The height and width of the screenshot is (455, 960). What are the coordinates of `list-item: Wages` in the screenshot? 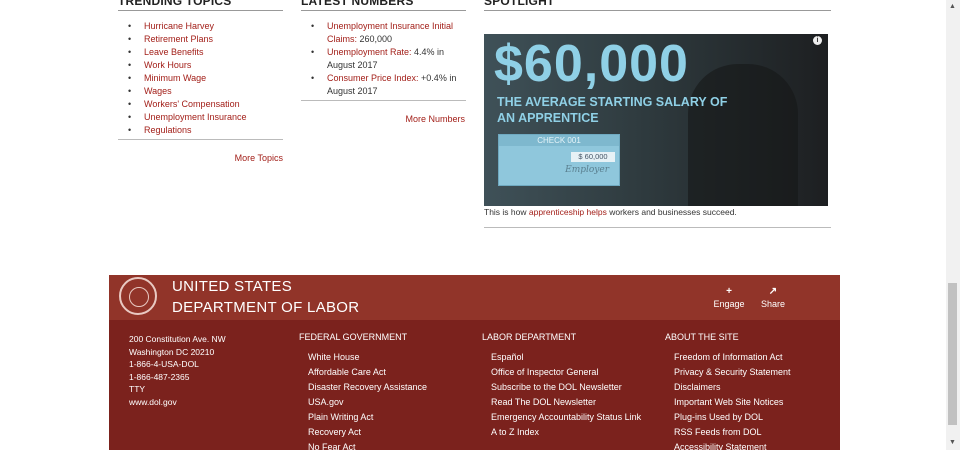 It's located at (200, 91).